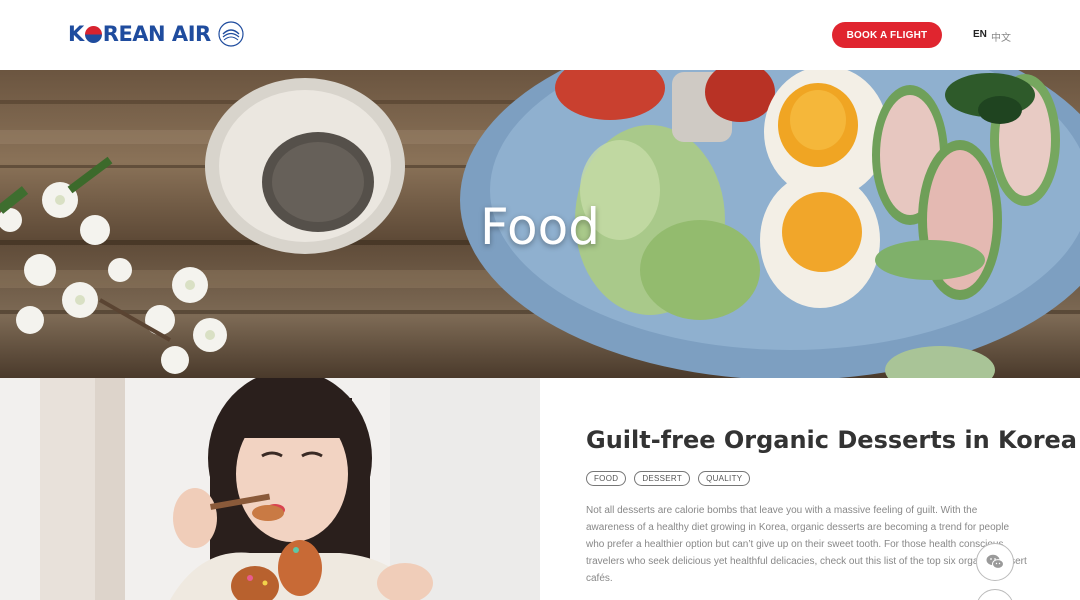 Image resolution: width=1080 pixels, height=600 pixels. I want to click on korean-air-logo: K REAN AIR, so click(156, 34).